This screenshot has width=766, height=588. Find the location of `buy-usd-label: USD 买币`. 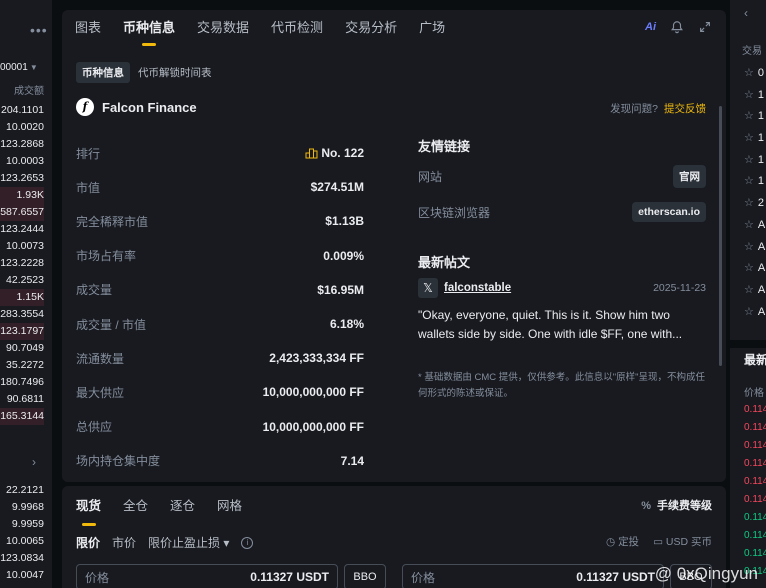

buy-usd-label: USD 买币 is located at coordinates (688, 542).